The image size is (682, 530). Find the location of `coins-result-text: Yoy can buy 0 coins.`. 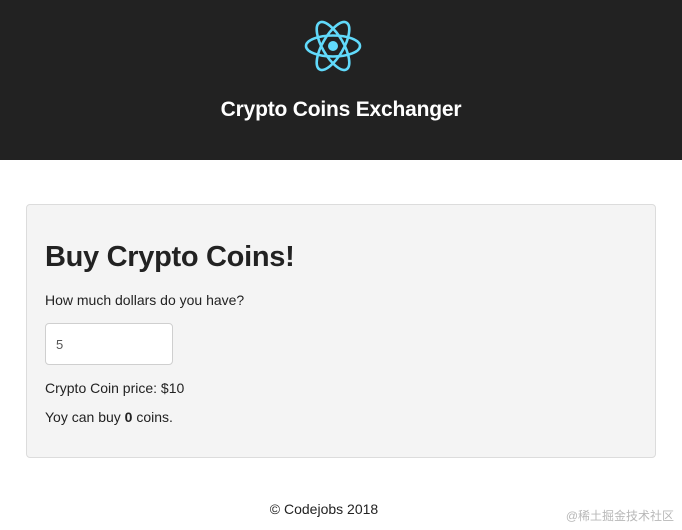

coins-result-text: Yoy can buy 0 coins. is located at coordinates (109, 417).